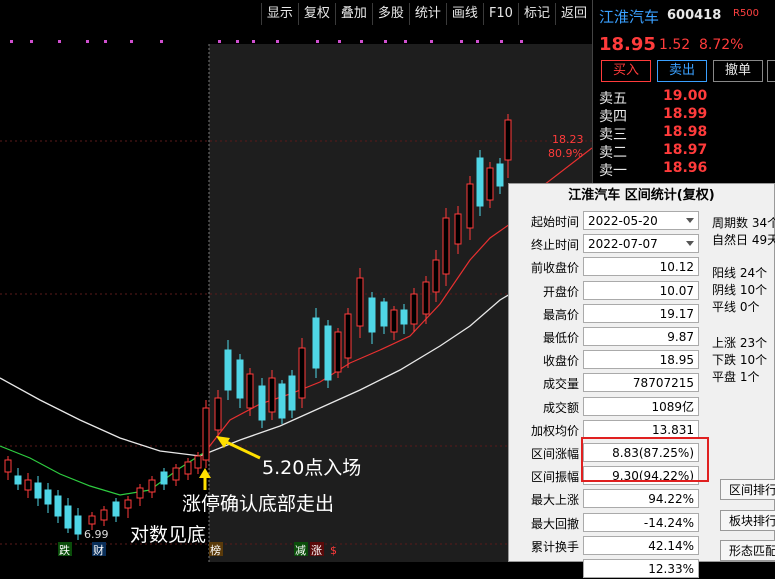  What do you see at coordinates (682, 71) in the screenshot?
I see `sell-button: 卖出` at bounding box center [682, 71].